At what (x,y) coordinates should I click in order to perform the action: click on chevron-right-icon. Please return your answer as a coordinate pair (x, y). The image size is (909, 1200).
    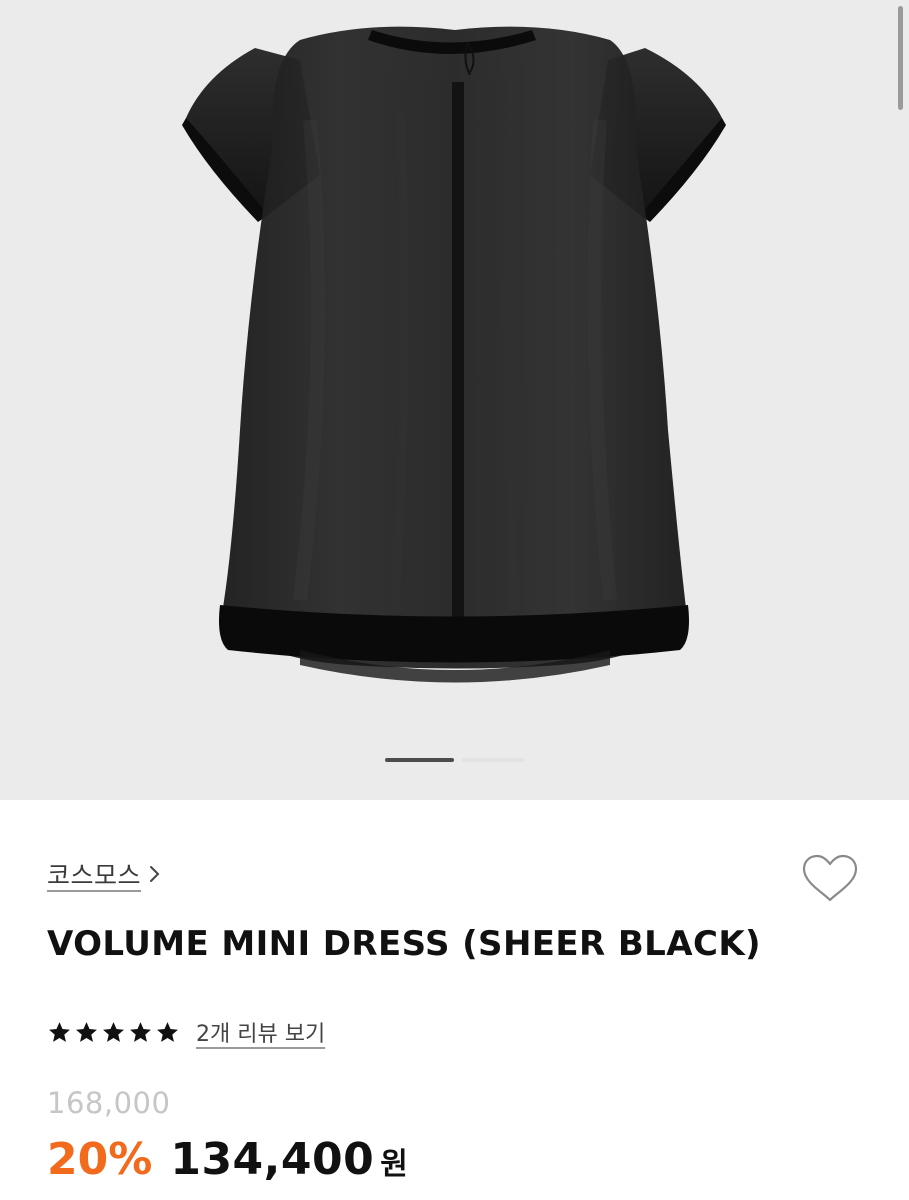
    Looking at the image, I should click on (155, 874).